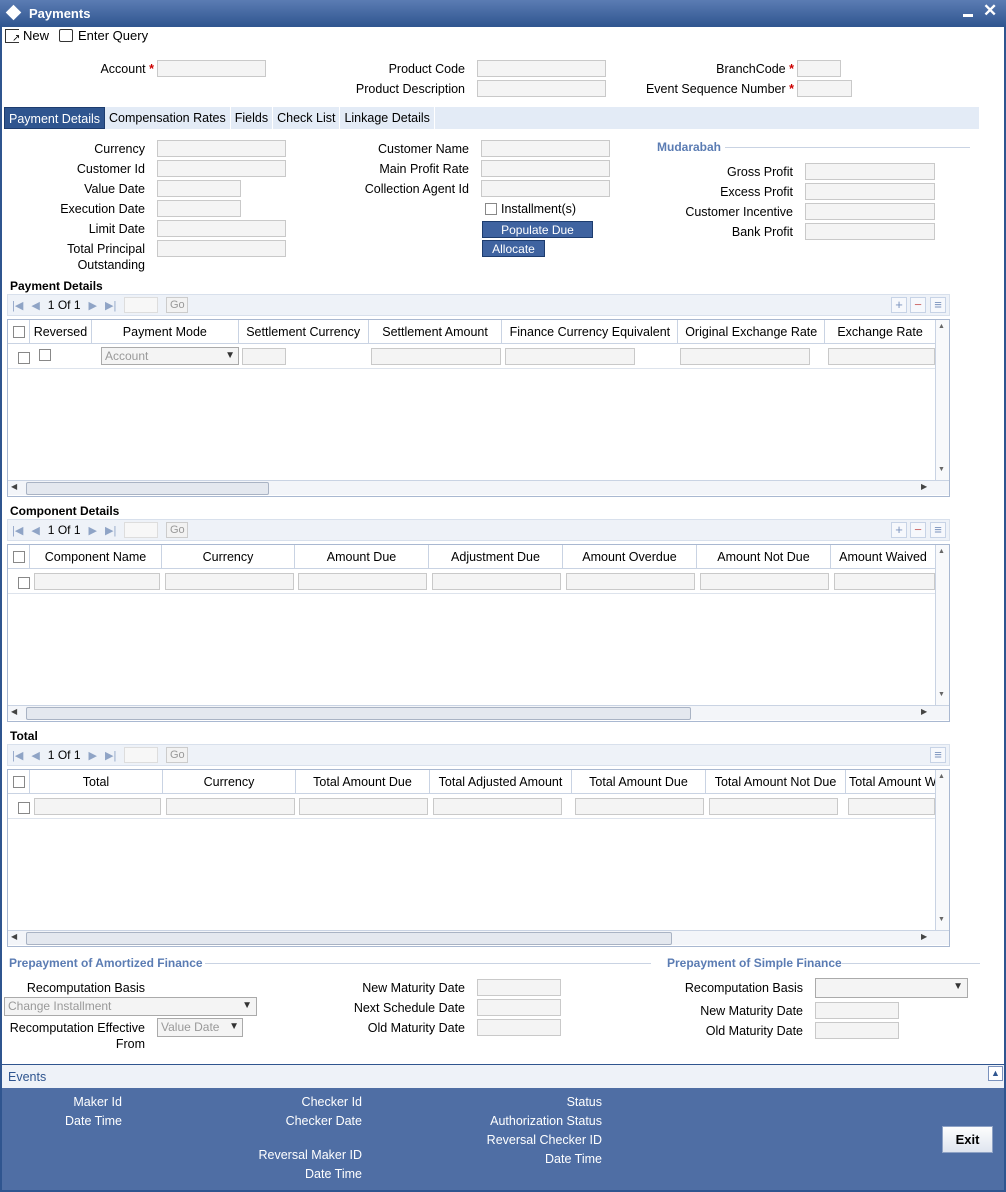 This screenshot has height=1192, width=1006. I want to click on gross-profit-input, so click(870, 171).